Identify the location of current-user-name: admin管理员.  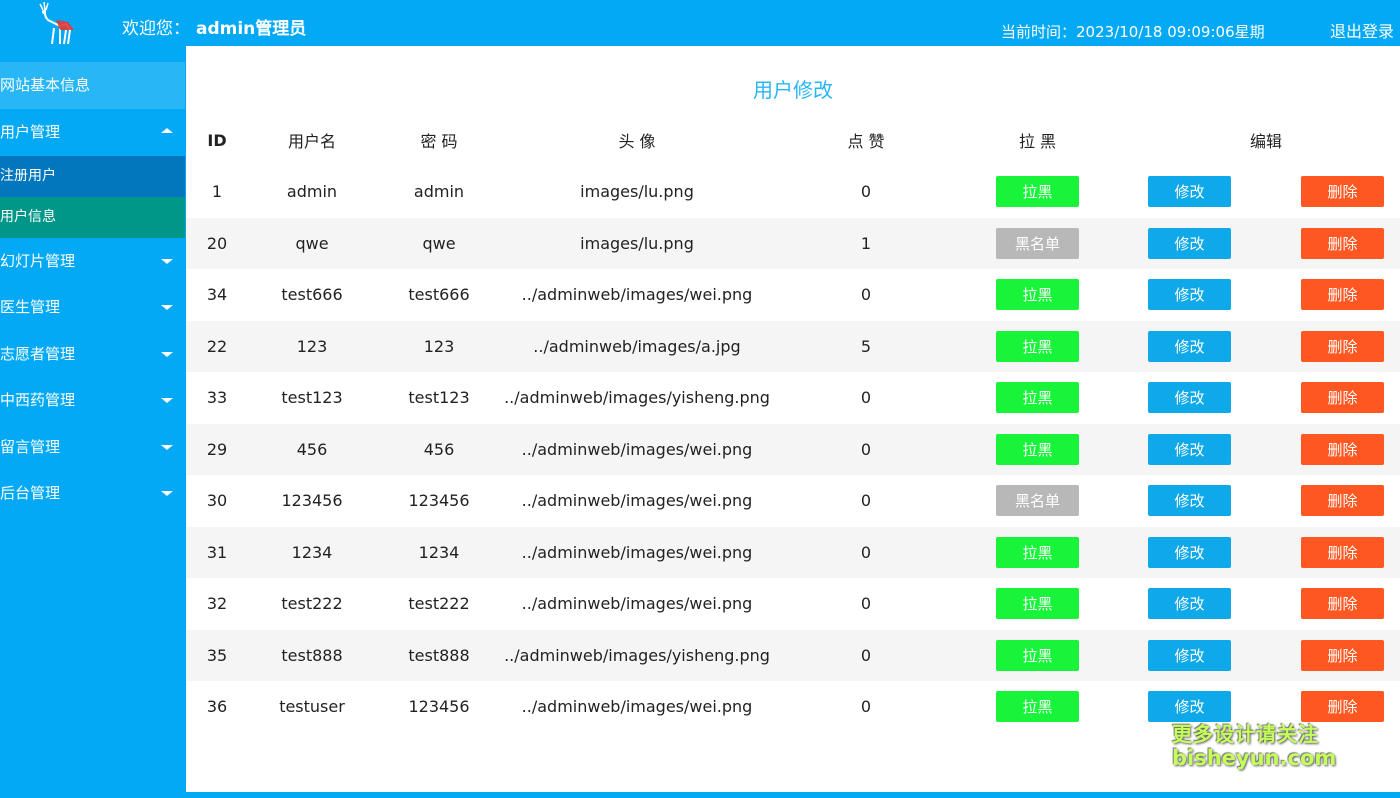
(251, 29).